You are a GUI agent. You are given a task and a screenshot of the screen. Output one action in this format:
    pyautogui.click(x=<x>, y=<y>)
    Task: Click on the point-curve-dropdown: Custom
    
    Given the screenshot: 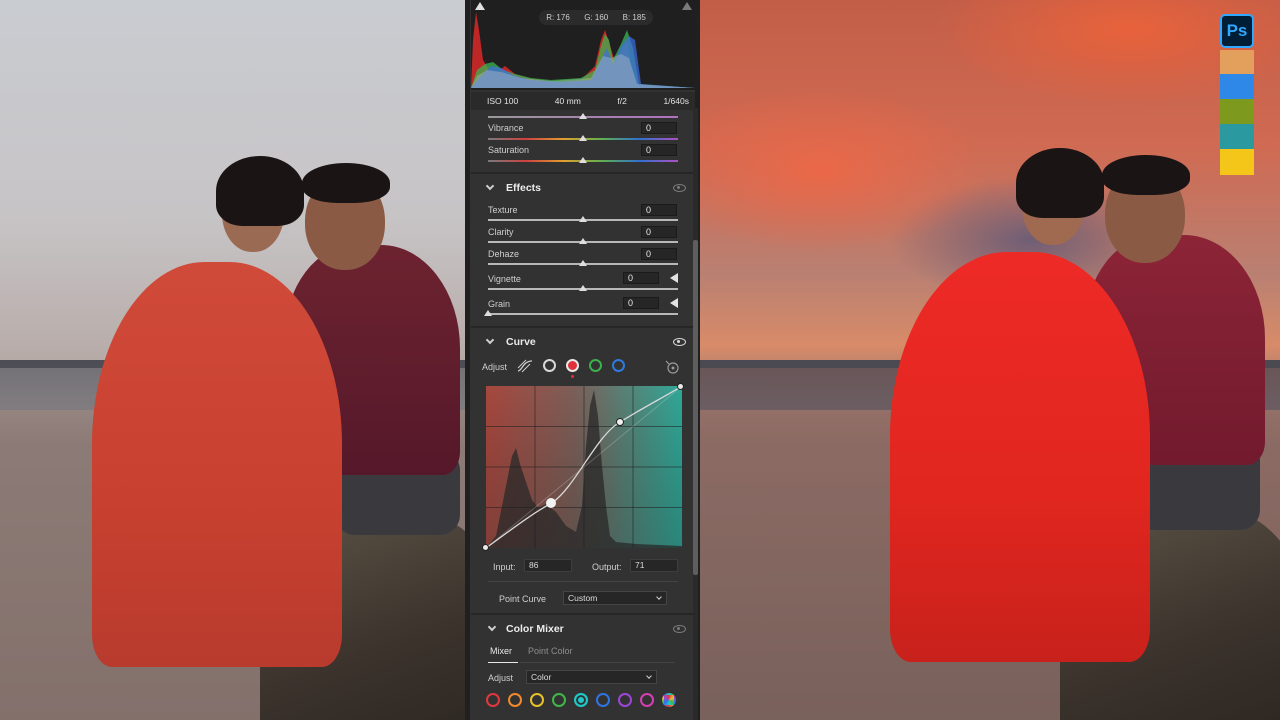 What is the action you would take?
    pyautogui.click(x=615, y=598)
    